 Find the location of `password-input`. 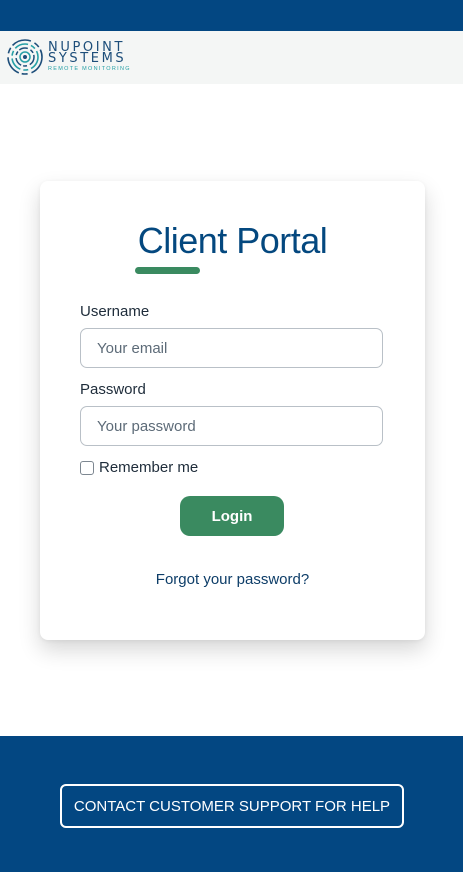

password-input is located at coordinates (231, 426).